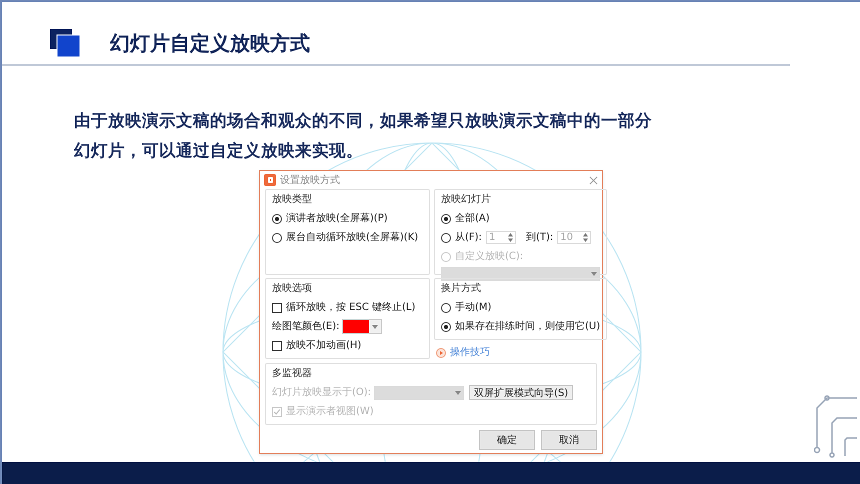 The height and width of the screenshot is (484, 860). I want to click on circuit-drawing, so click(836, 426).